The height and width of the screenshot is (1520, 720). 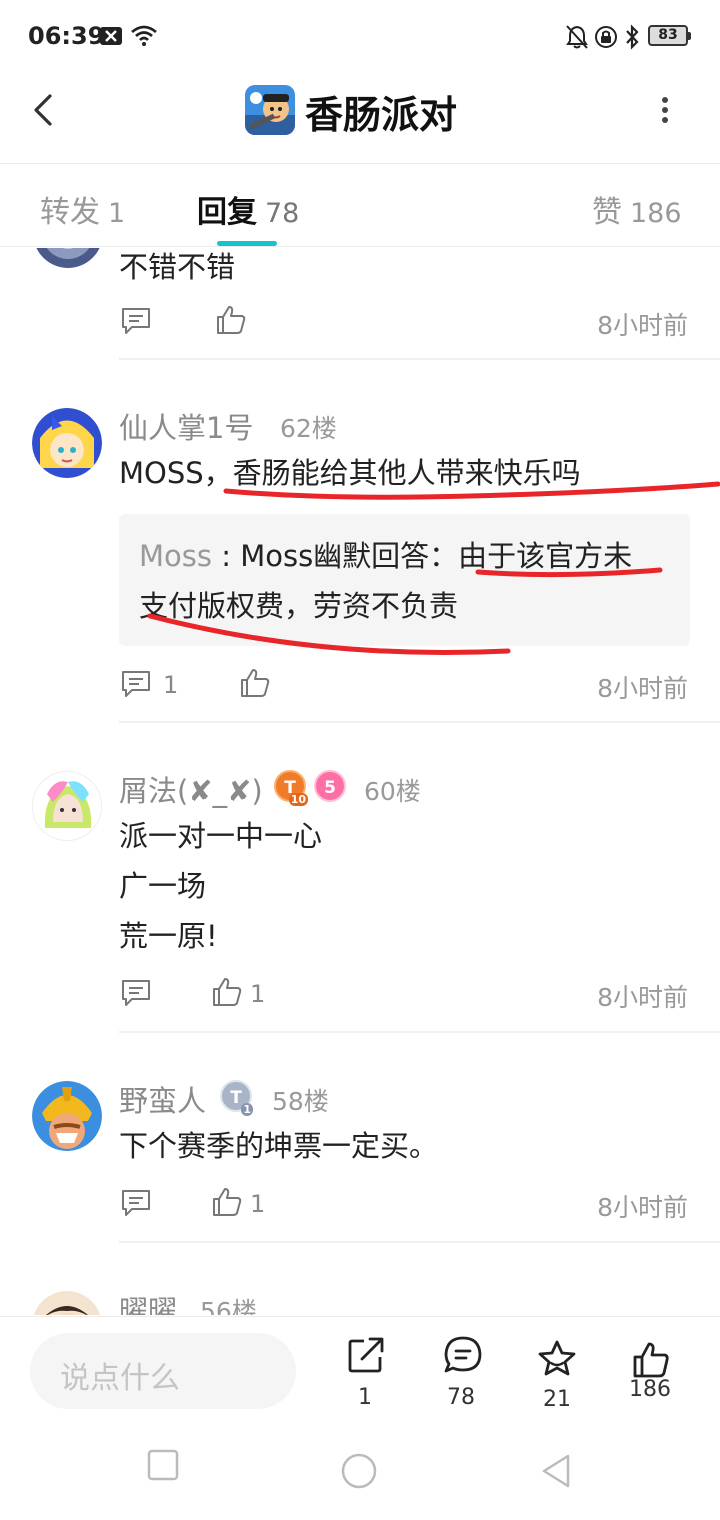 I want to click on creator-badge-icon: T1, so click(x=236, y=1098).